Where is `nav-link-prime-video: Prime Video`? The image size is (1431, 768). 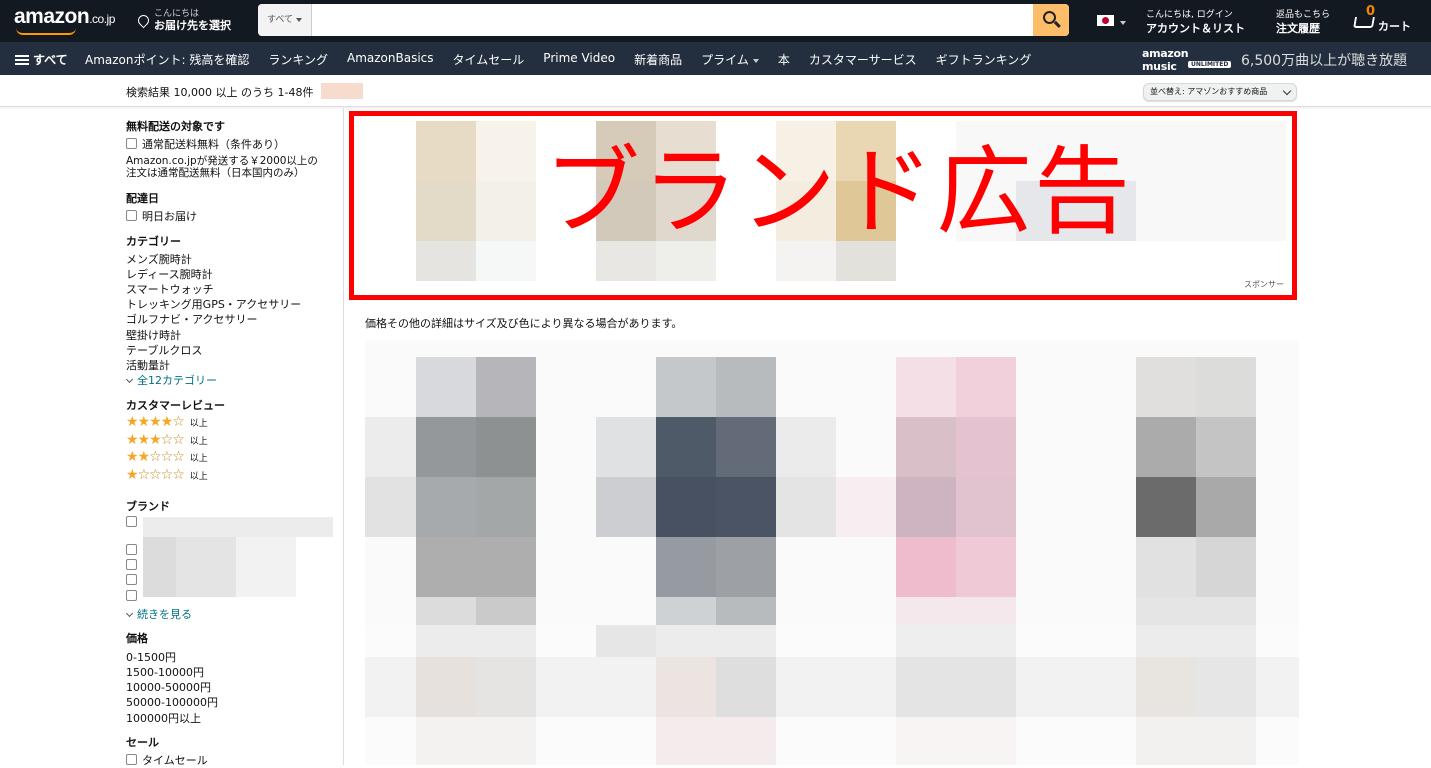 nav-link-prime-video: Prime Video is located at coordinates (579, 59).